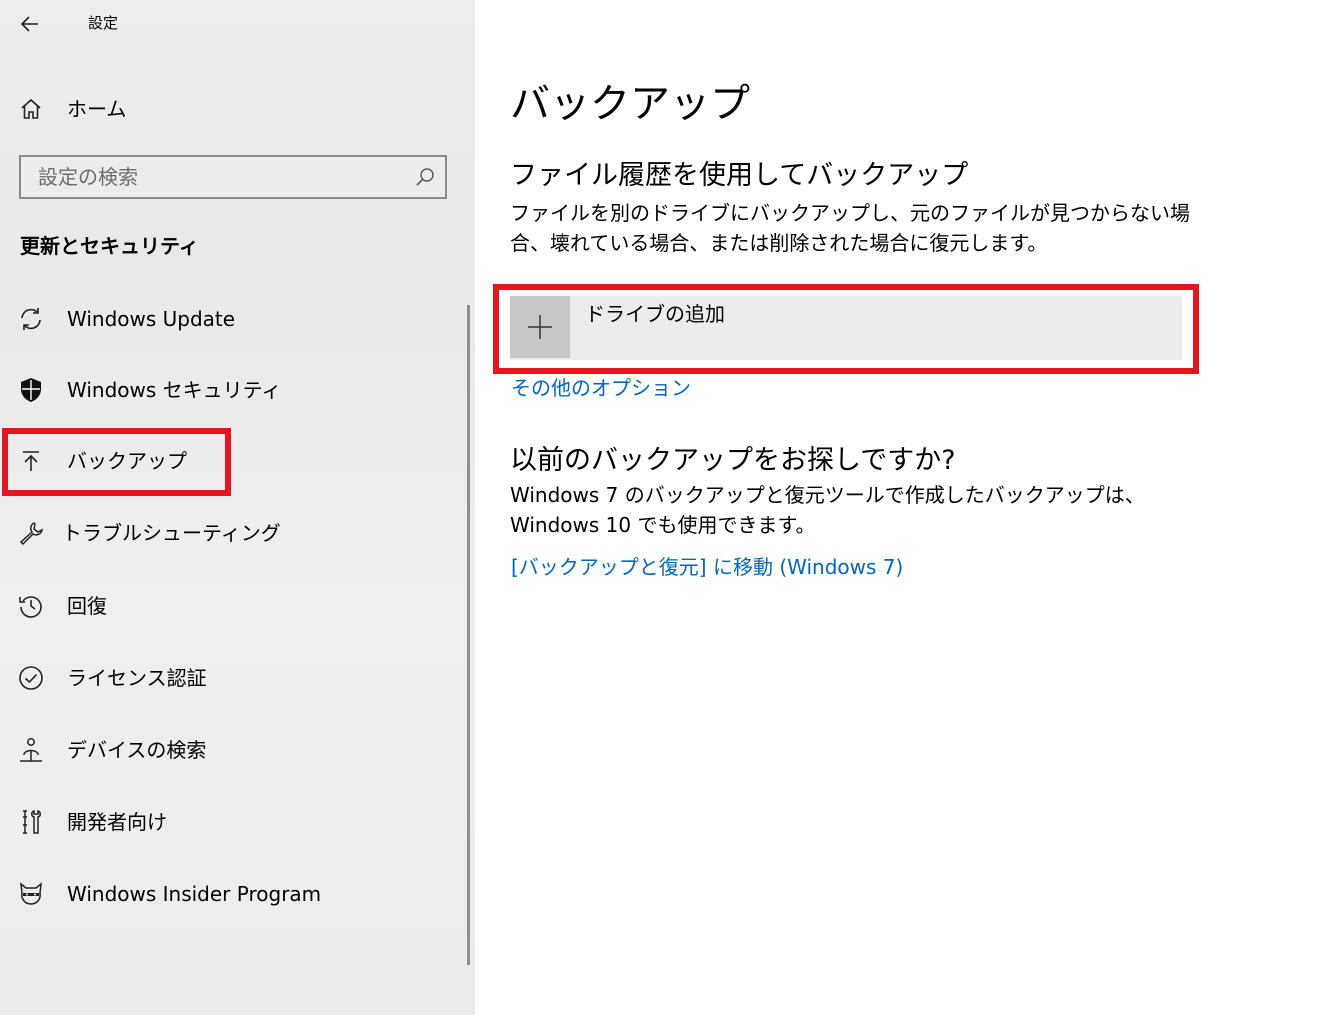  I want to click on home-icon, so click(31, 109).